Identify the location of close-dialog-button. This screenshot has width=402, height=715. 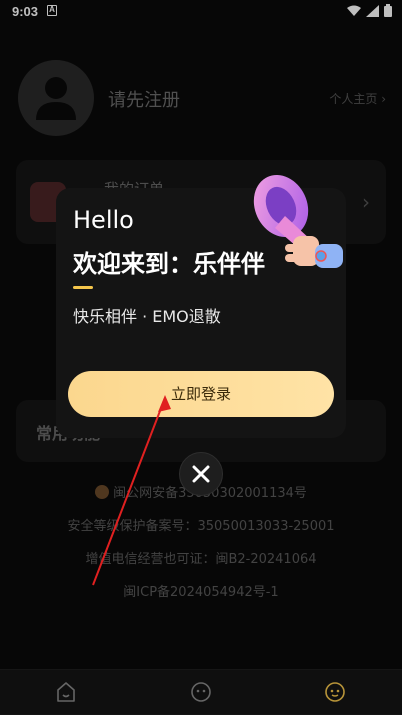
(201, 474).